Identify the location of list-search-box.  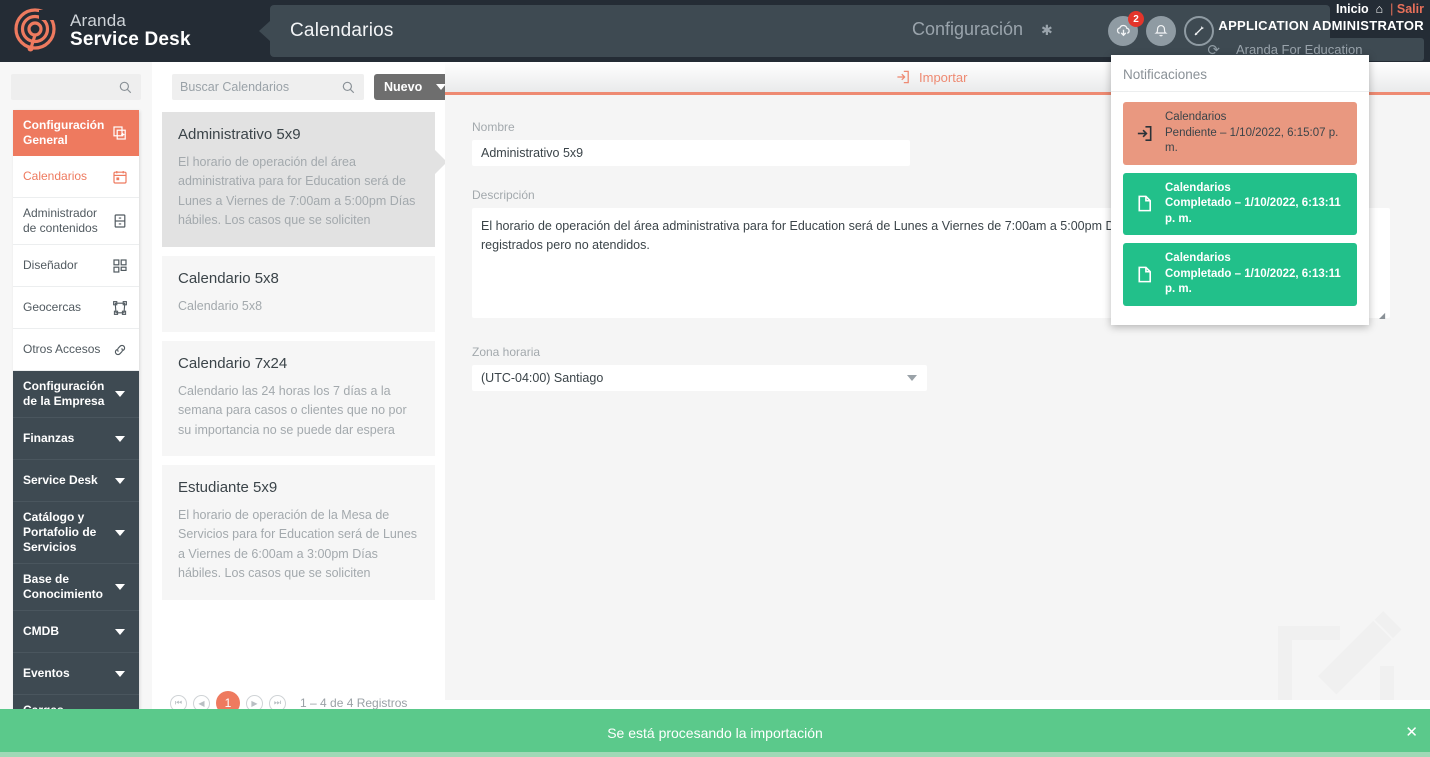
(268, 87).